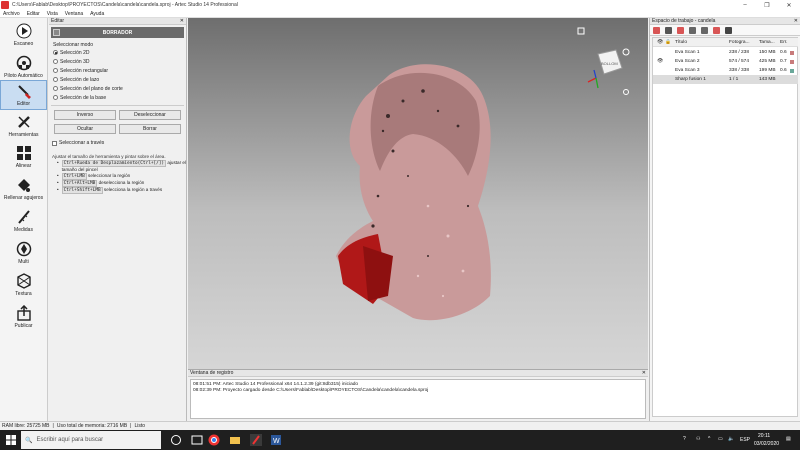  Describe the element at coordinates (796, 21) in the screenshot. I see `workspace-close-icon: ✕` at that location.